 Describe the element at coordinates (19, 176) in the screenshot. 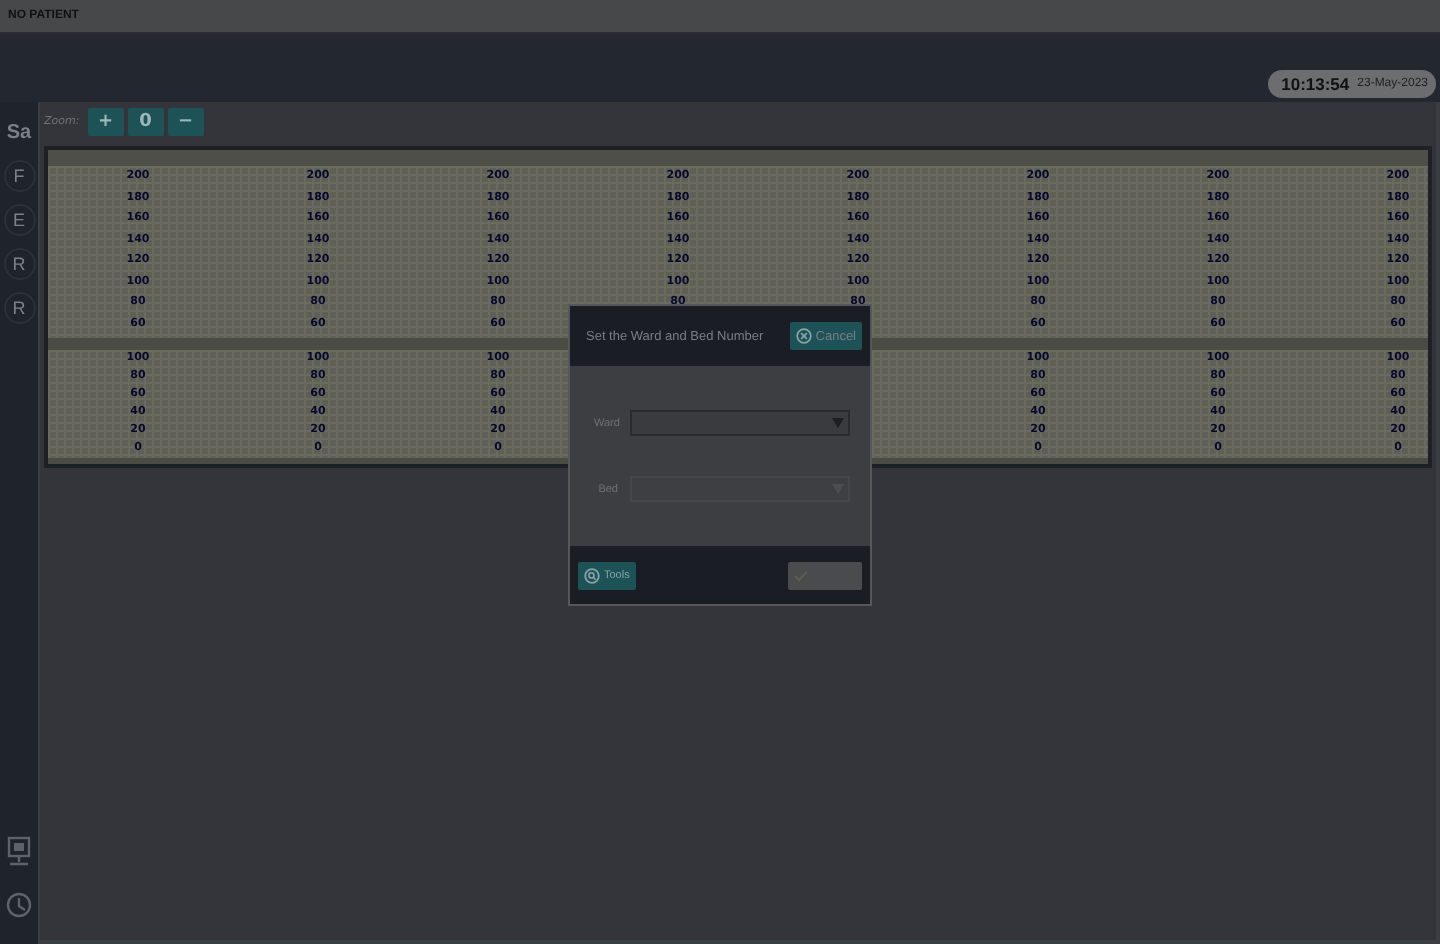

I see `sidebar-tab: F` at that location.